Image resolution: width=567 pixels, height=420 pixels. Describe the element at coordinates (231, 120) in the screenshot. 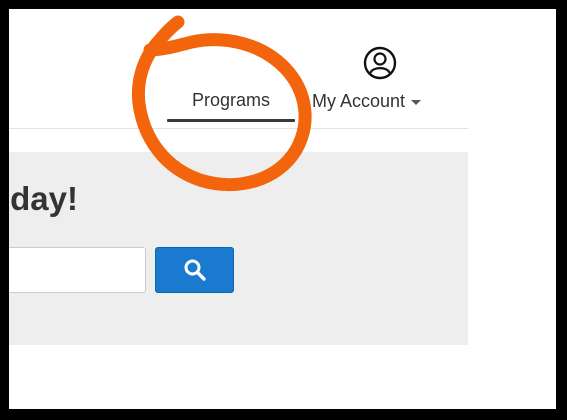

I see `active-tab-underline` at that location.